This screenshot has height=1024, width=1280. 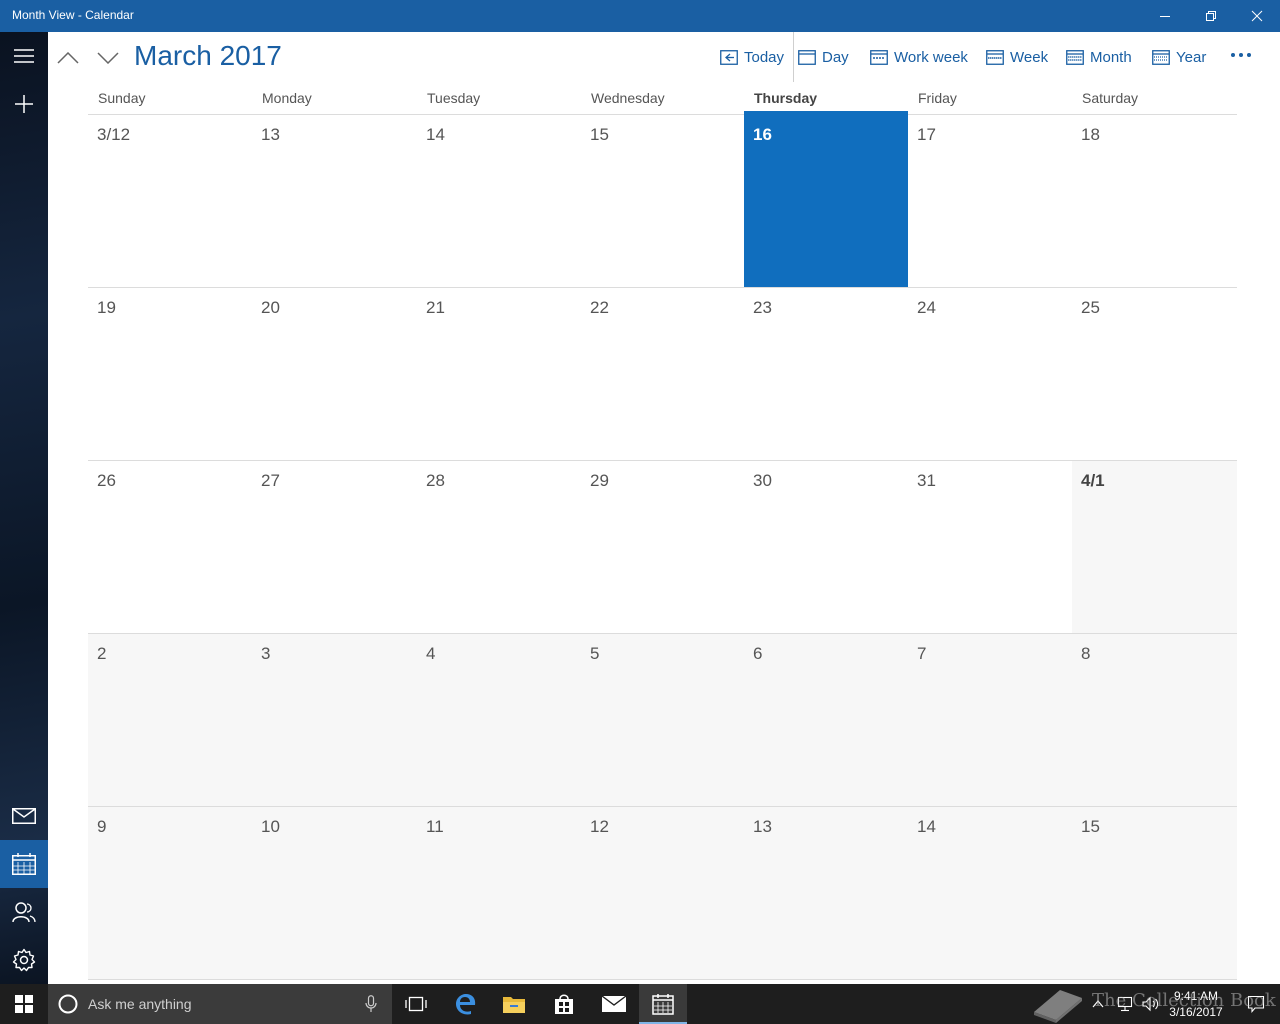 I want to click on next-month-button, so click(x=108, y=58).